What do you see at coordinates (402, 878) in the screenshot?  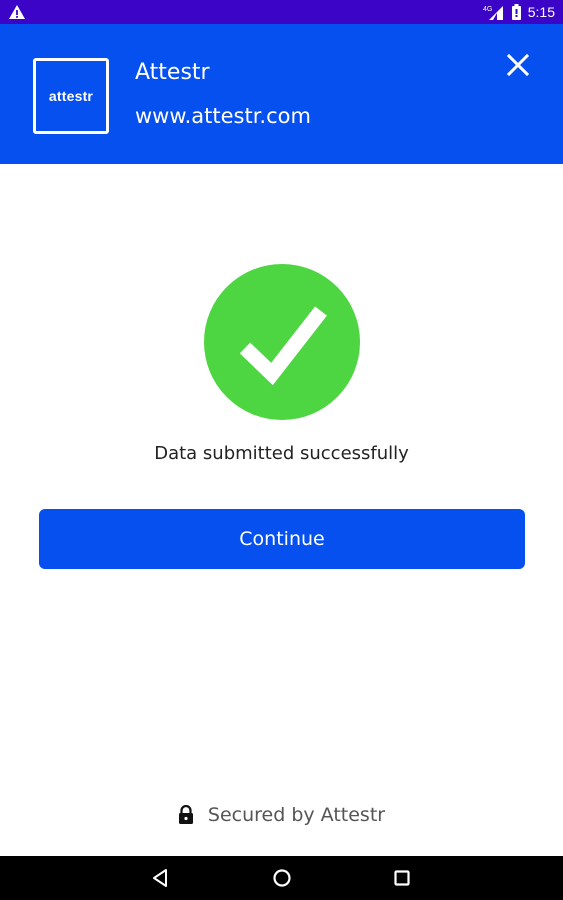 I see `recents-icon` at bounding box center [402, 878].